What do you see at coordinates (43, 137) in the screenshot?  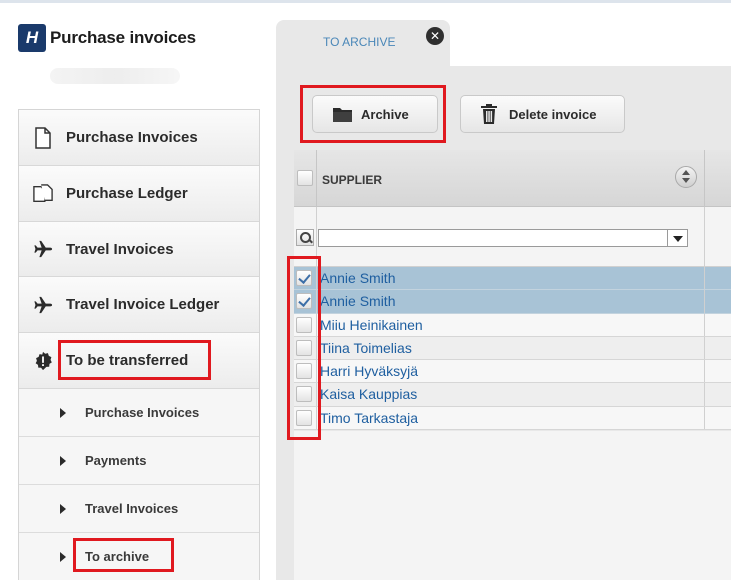 I see `document-icon` at bounding box center [43, 137].